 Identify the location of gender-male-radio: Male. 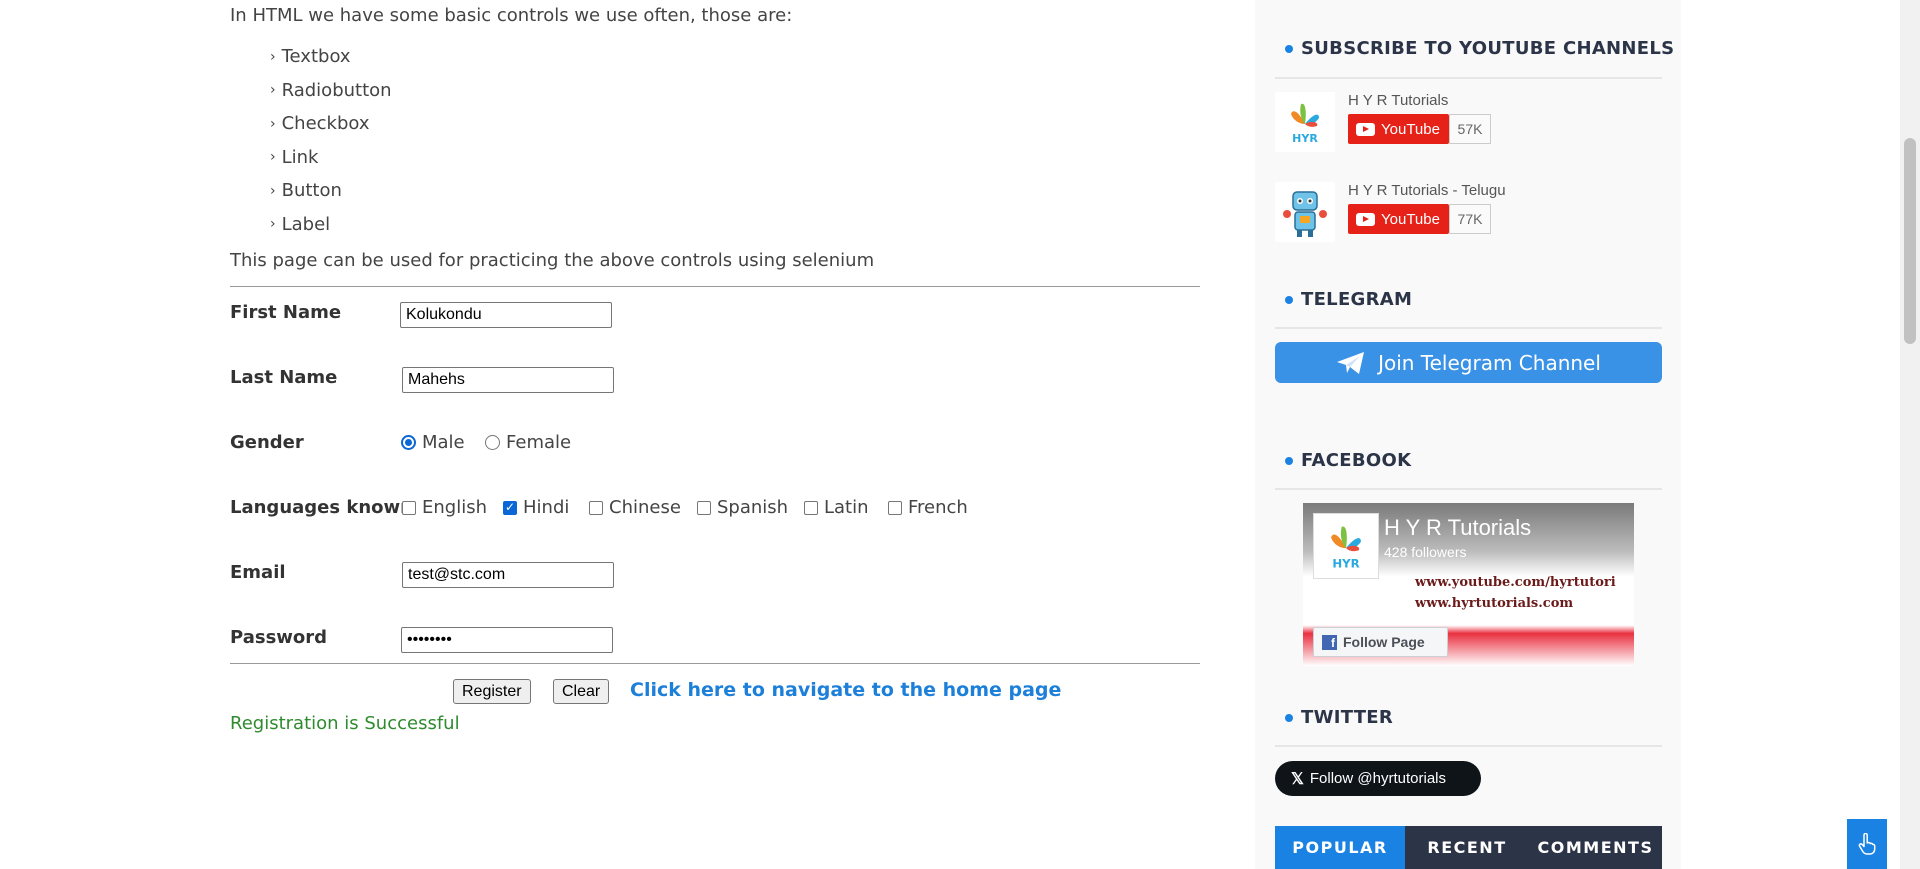
(433, 442).